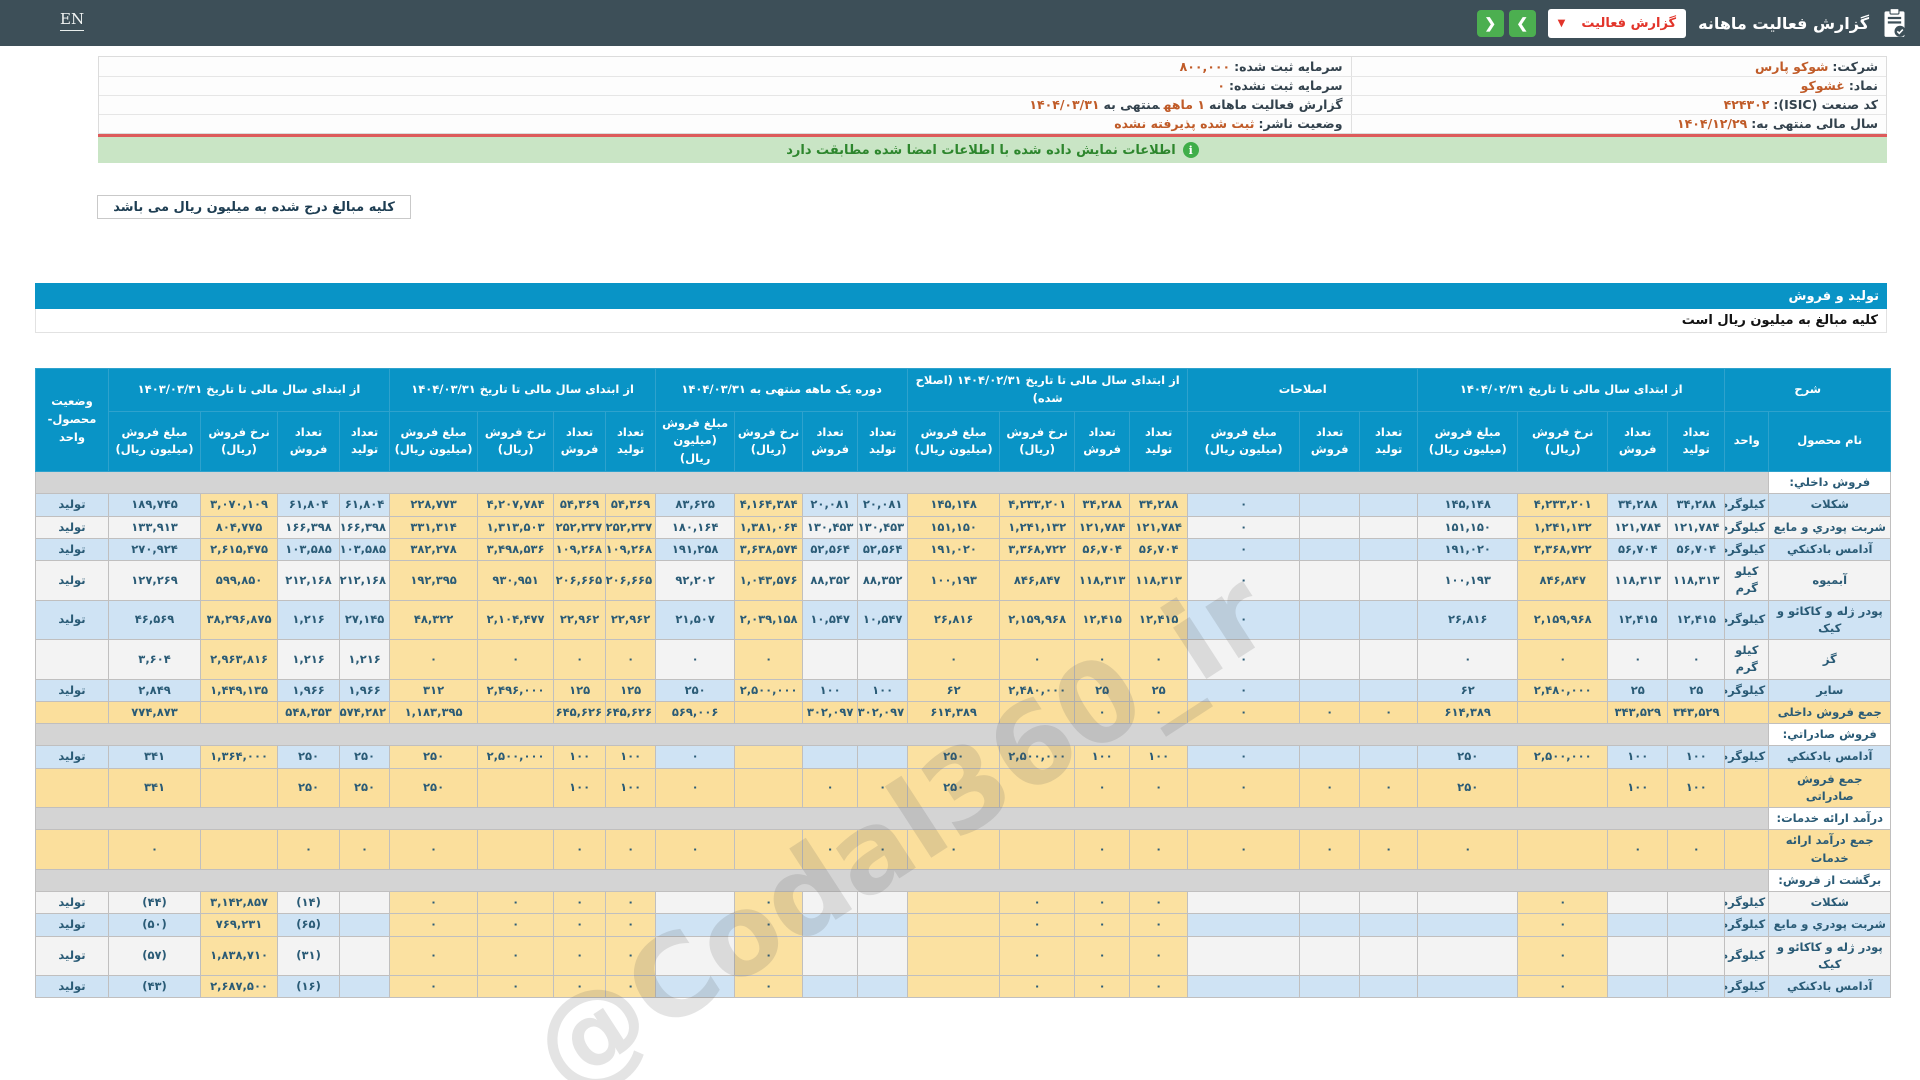 The width and height of the screenshot is (1920, 1080). Describe the element at coordinates (830, 527) in the screenshot. I see `table-cell: ۱۳۰,۴۵۳` at that location.